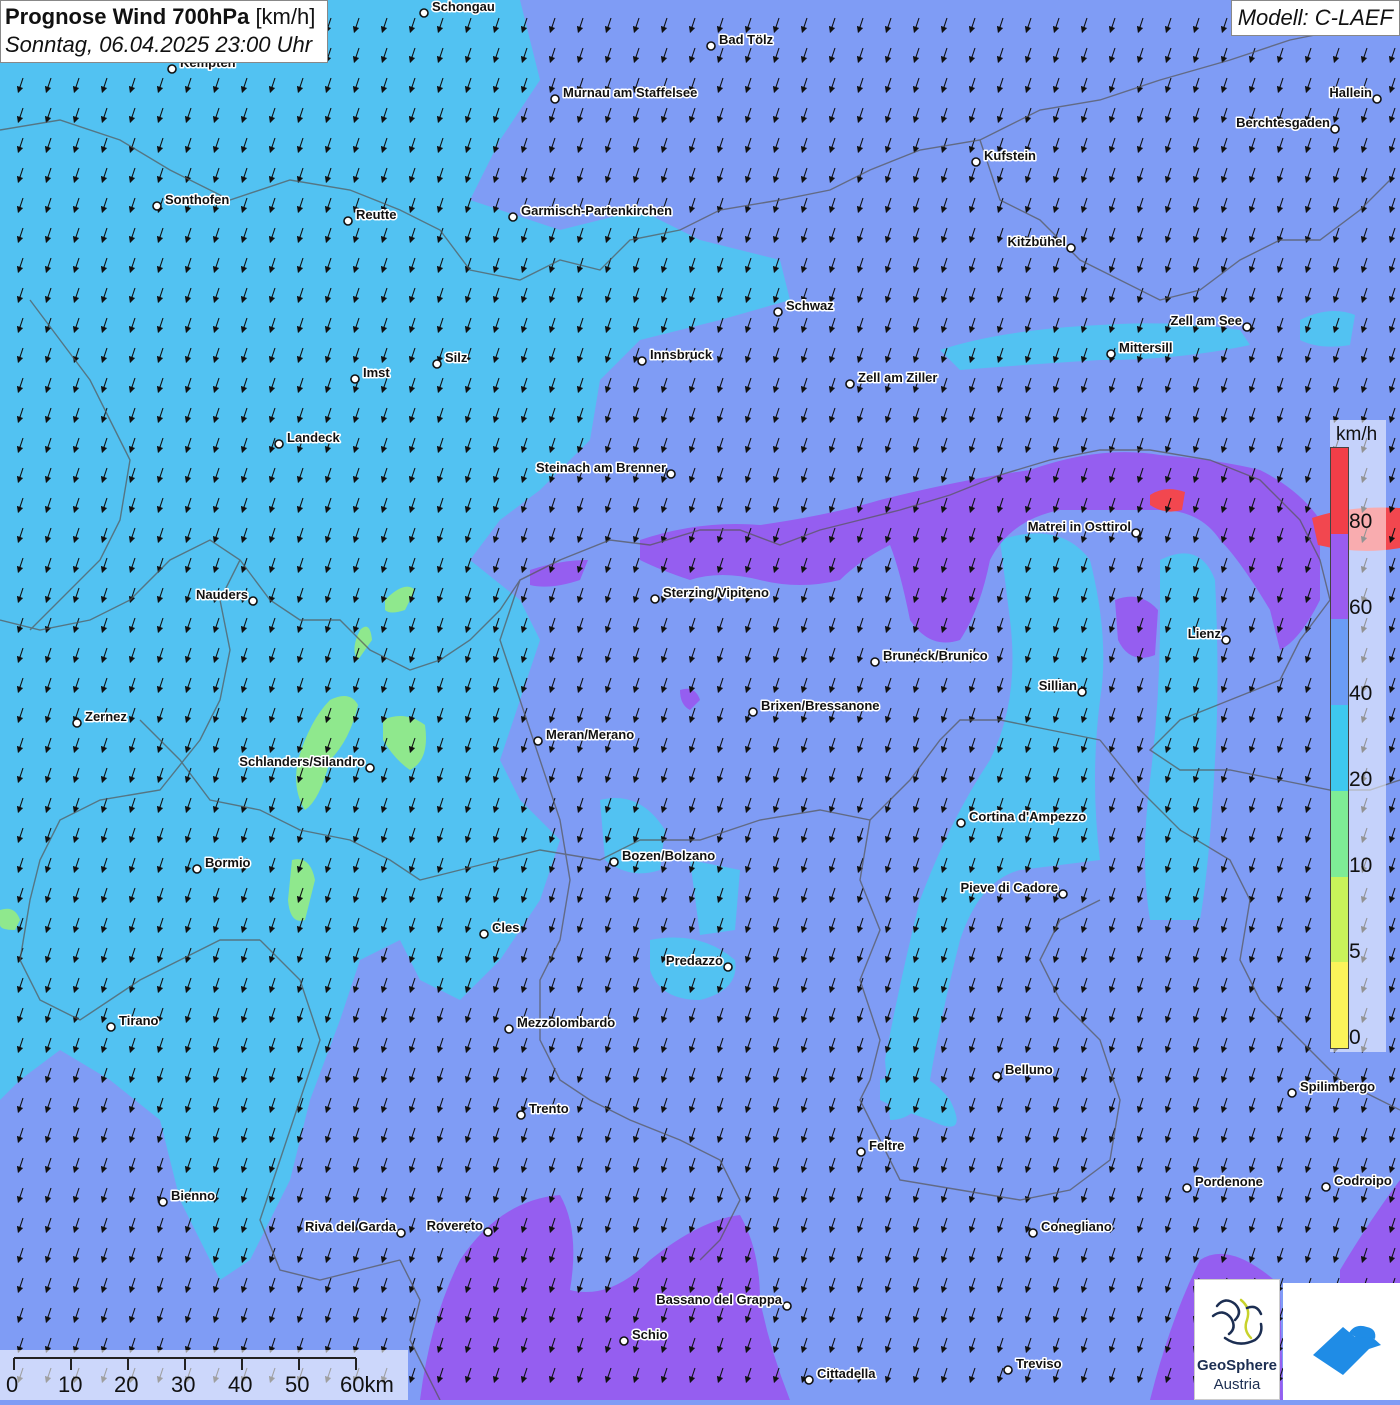  I want to click on model-label: Modell: C-LAEF, so click(1315, 18).